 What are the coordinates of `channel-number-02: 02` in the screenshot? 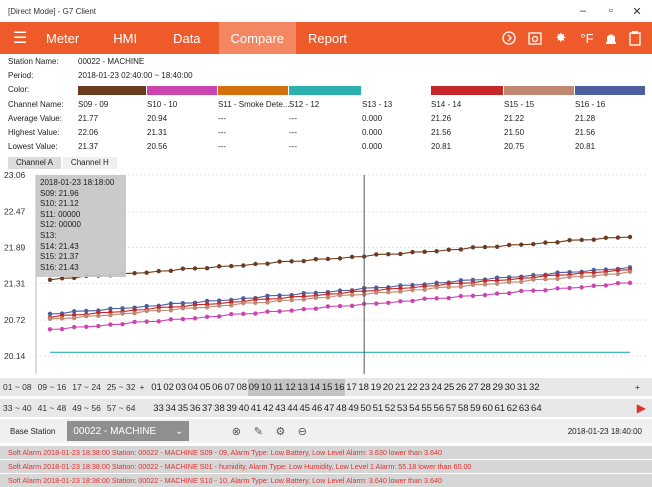 It's located at (169, 387).